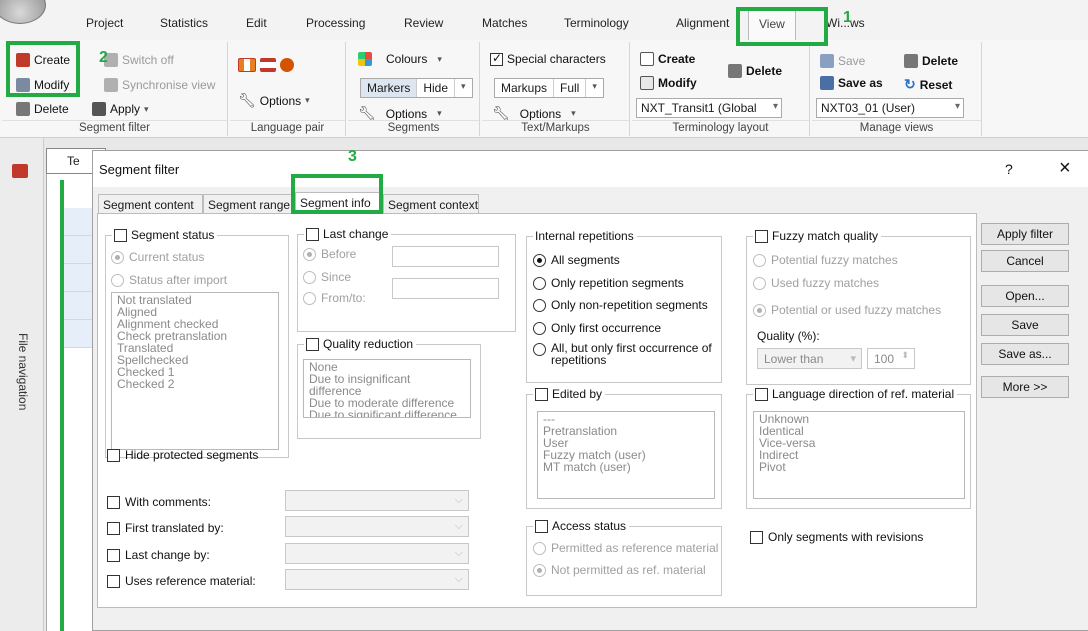  What do you see at coordinates (1025, 234) in the screenshot?
I see `apply-filter-button: Apply filter` at bounding box center [1025, 234].